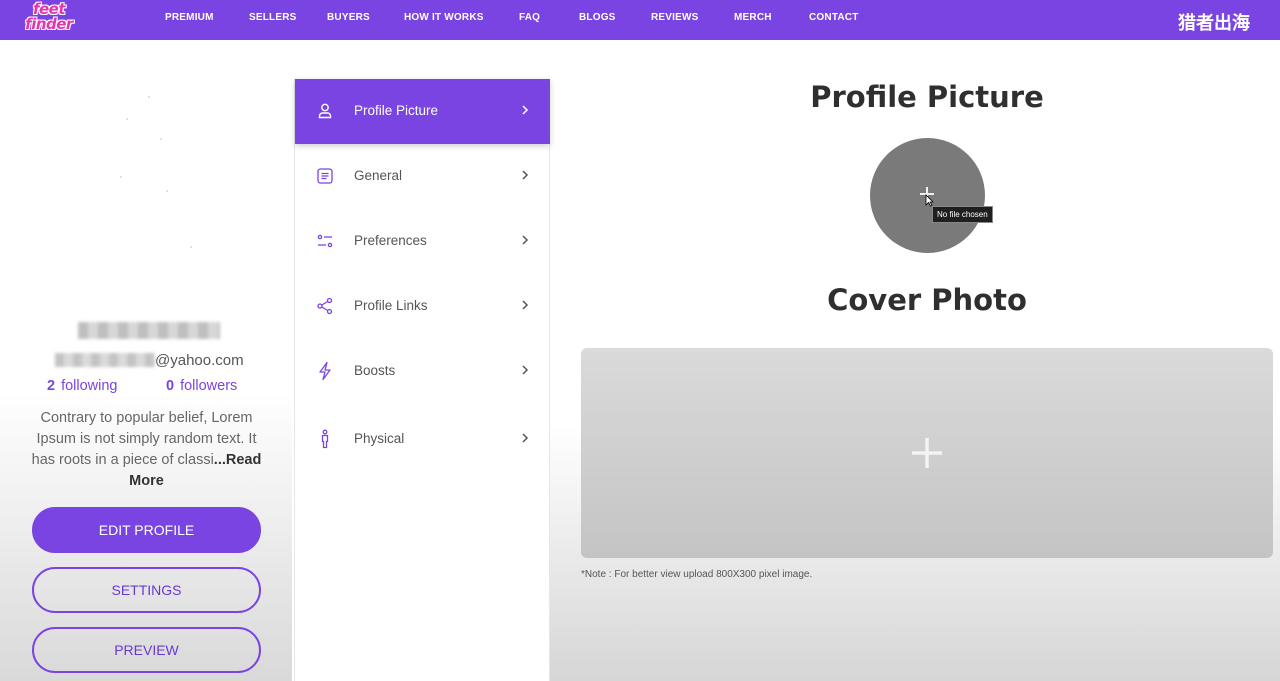  What do you see at coordinates (396, 110) in the screenshot?
I see `menu-label: Profile Picture` at bounding box center [396, 110].